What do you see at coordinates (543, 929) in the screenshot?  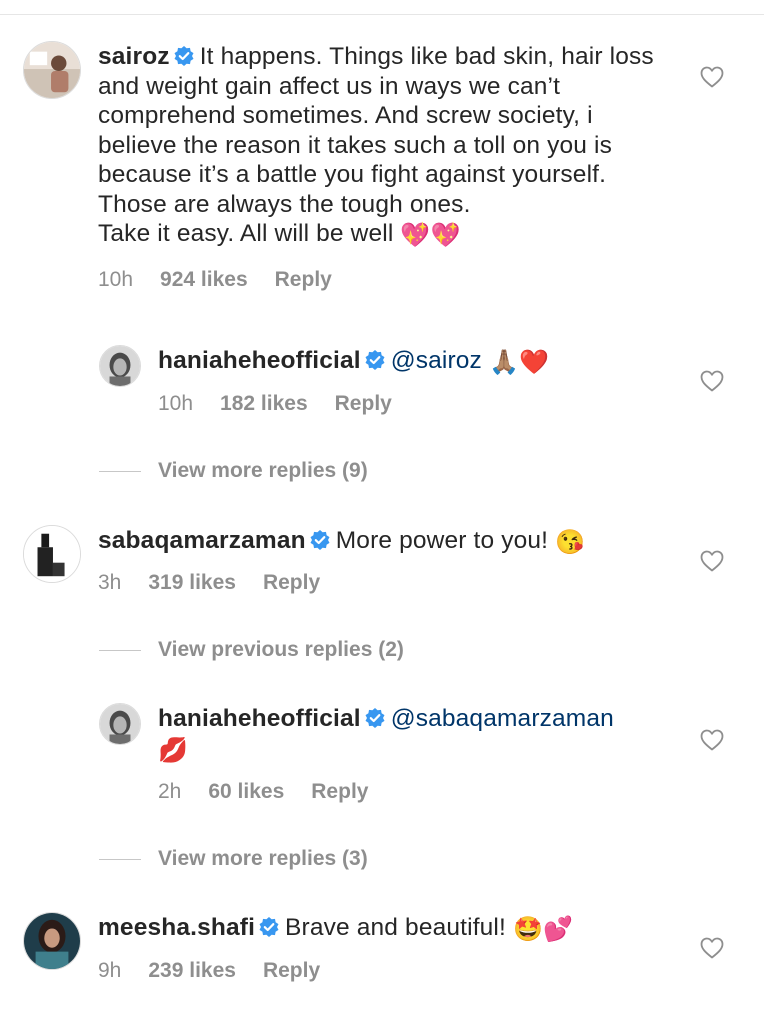 I see `emoji: 🤩💕` at bounding box center [543, 929].